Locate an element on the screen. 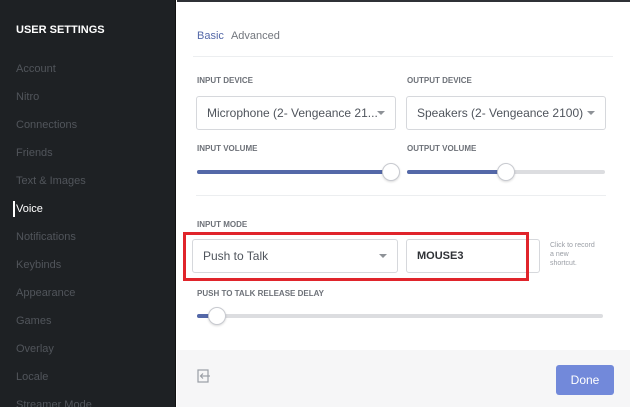 The image size is (630, 407). sidebar-item-label: Keybinds is located at coordinates (39, 265).